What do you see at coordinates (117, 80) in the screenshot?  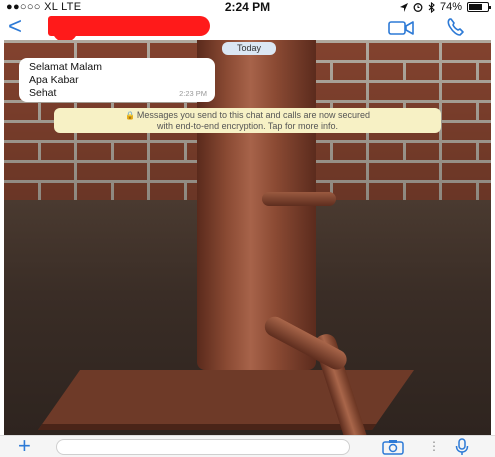 I see `incoming-message-bubble: Selamat Malam Apa Kabar Sehat 2:23 PM` at bounding box center [117, 80].